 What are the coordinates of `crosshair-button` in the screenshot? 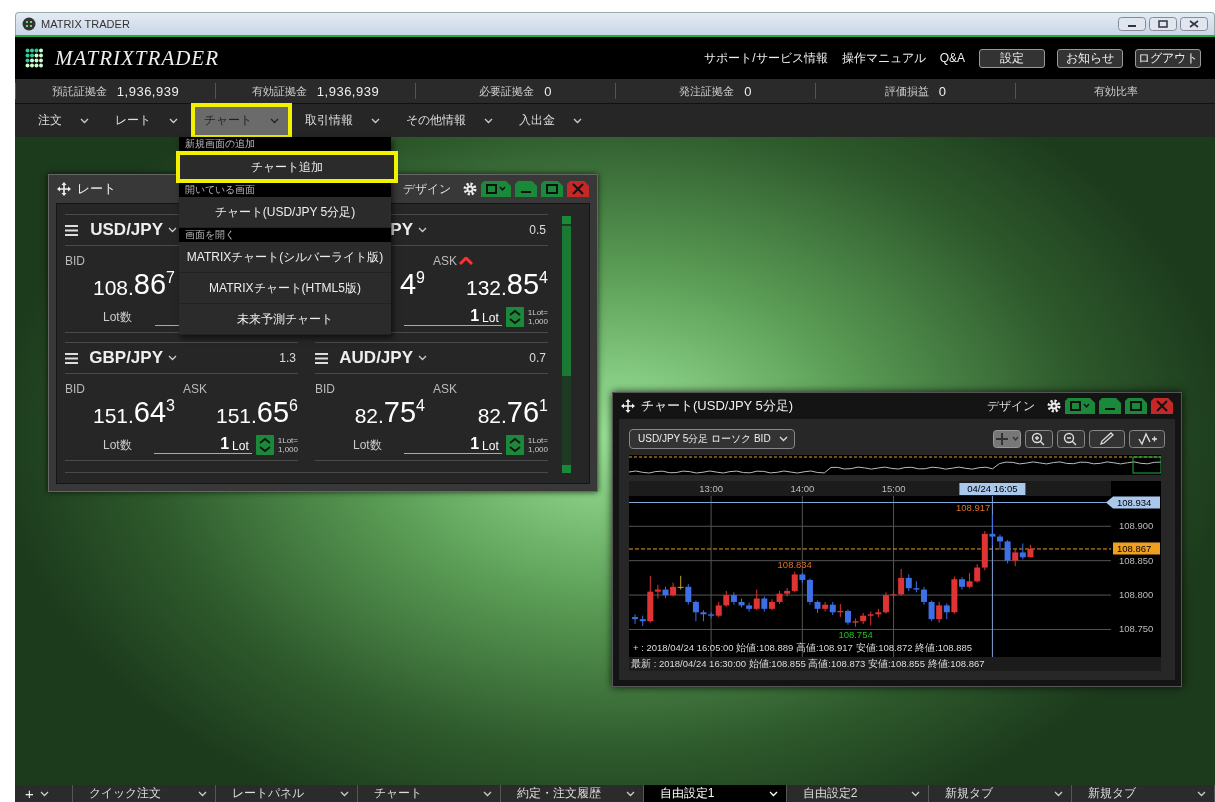 It's located at (1007, 439).